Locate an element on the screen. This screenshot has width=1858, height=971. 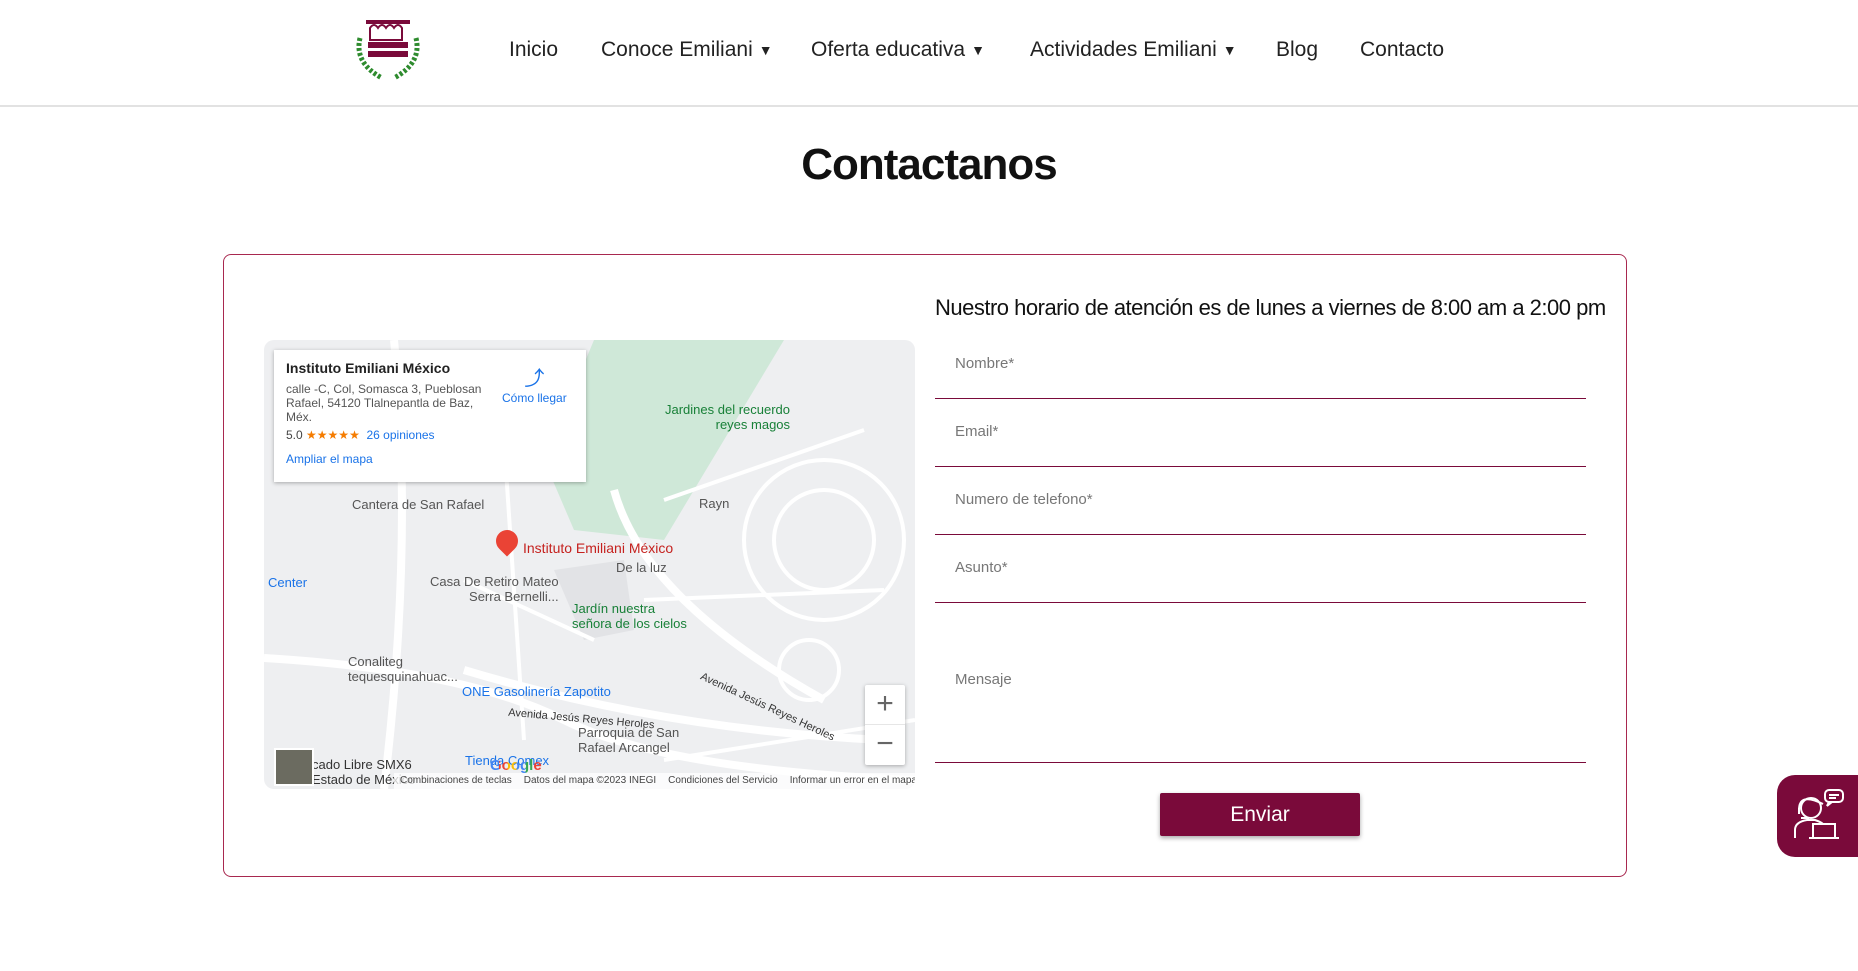
map-label: Jardines del recuerdo reyes magos is located at coordinates (727, 417).